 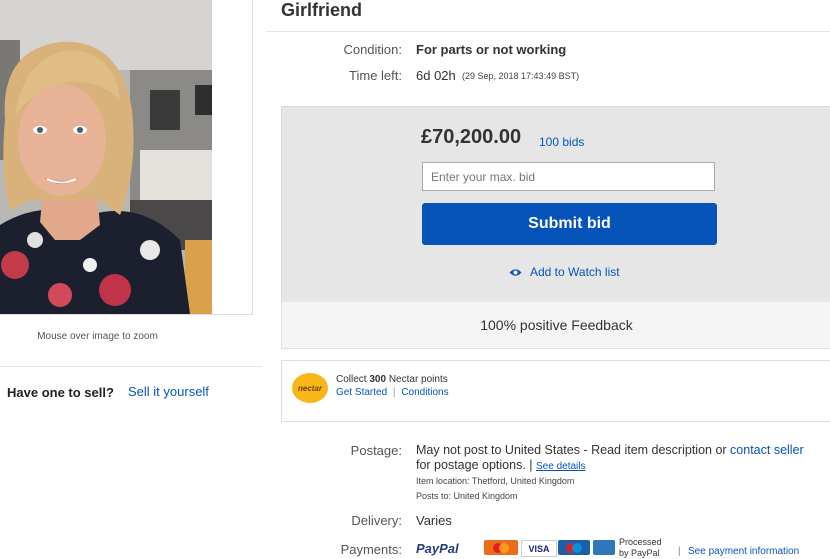 What do you see at coordinates (378, 379) in the screenshot?
I see `nectar-points: 300` at bounding box center [378, 379].